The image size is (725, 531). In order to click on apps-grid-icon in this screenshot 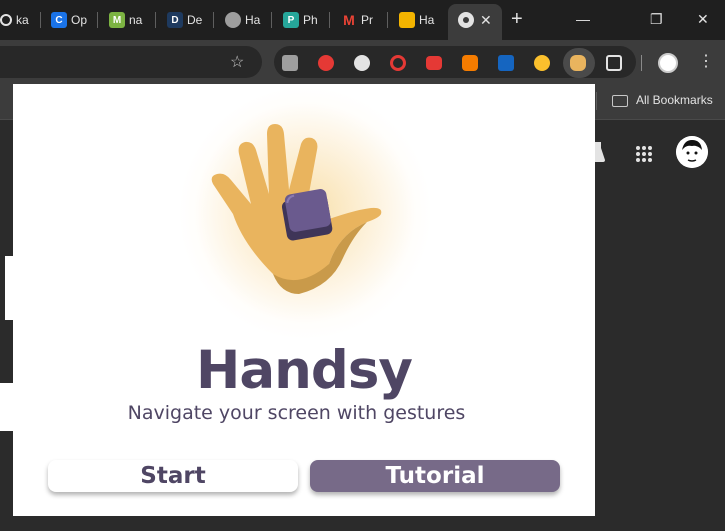, I will do `click(644, 154)`.